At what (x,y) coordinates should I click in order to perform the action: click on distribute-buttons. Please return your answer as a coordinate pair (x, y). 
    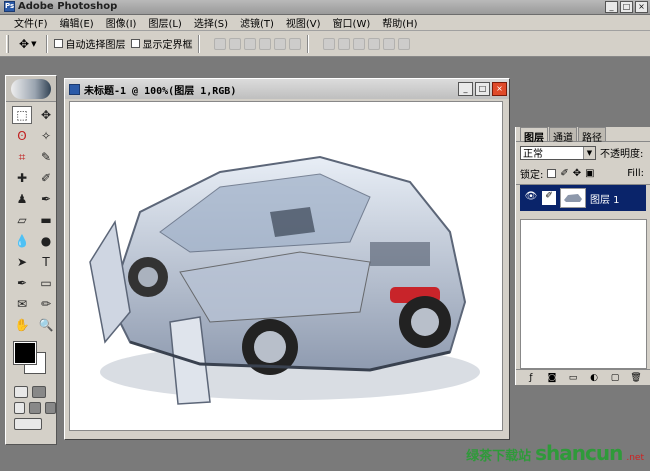
    Looking at the image, I should click on (367, 43).